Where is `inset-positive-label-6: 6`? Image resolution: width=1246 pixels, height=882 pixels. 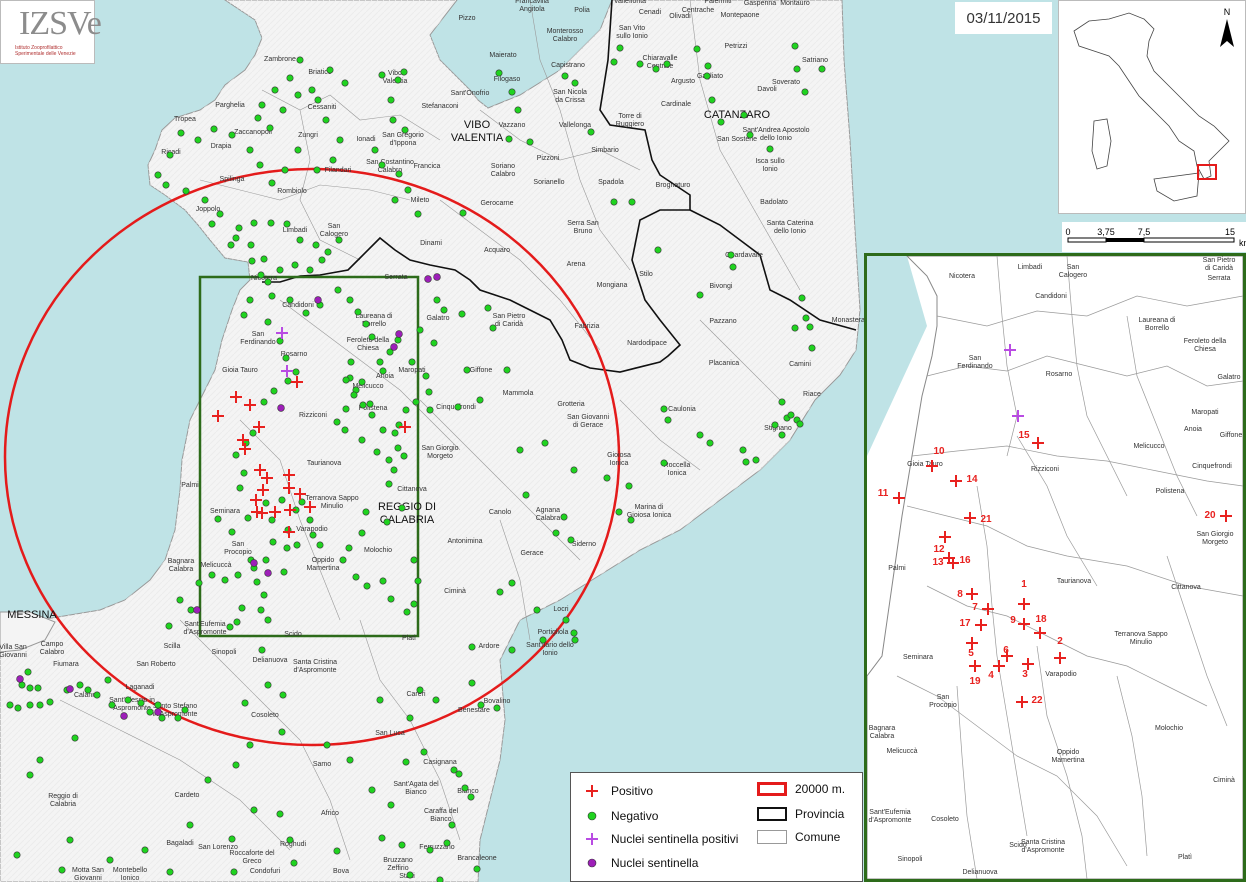 inset-positive-label-6: 6 is located at coordinates (1006, 650).